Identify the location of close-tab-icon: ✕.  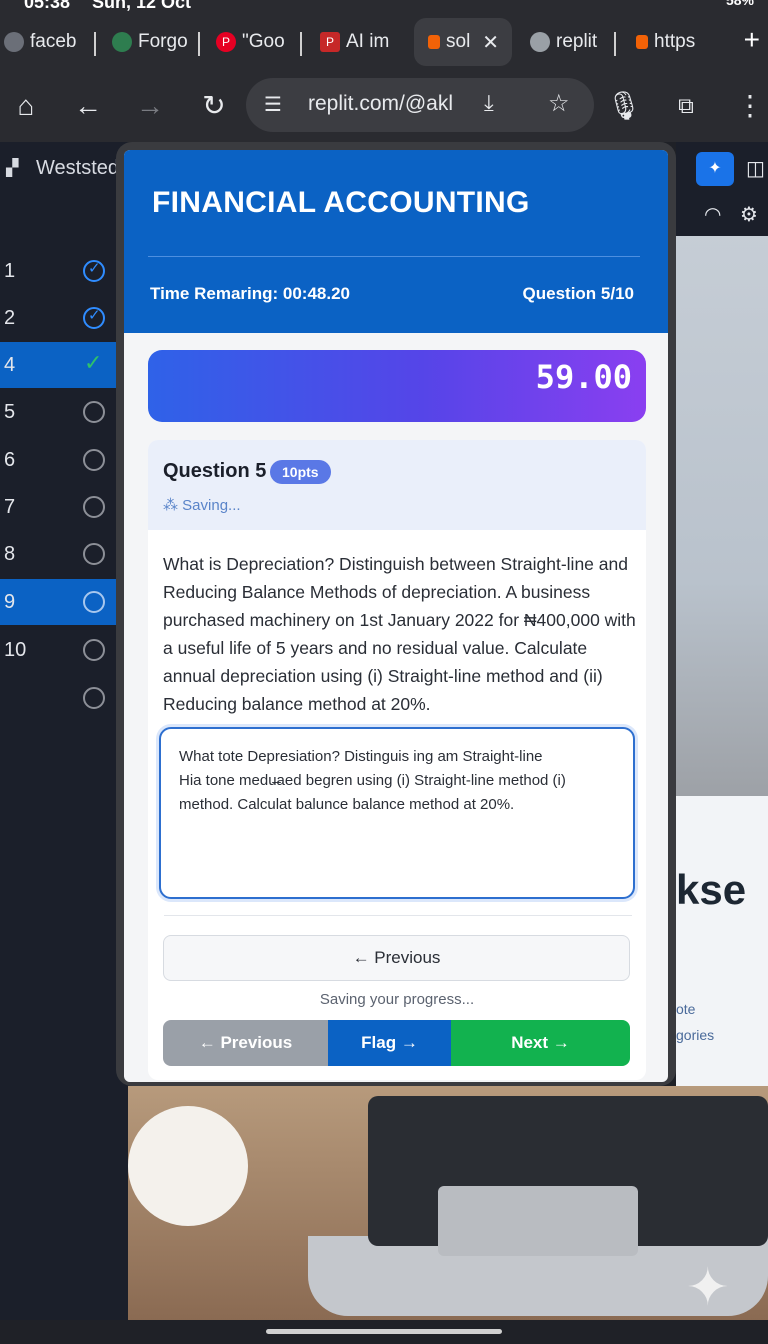
(490, 42).